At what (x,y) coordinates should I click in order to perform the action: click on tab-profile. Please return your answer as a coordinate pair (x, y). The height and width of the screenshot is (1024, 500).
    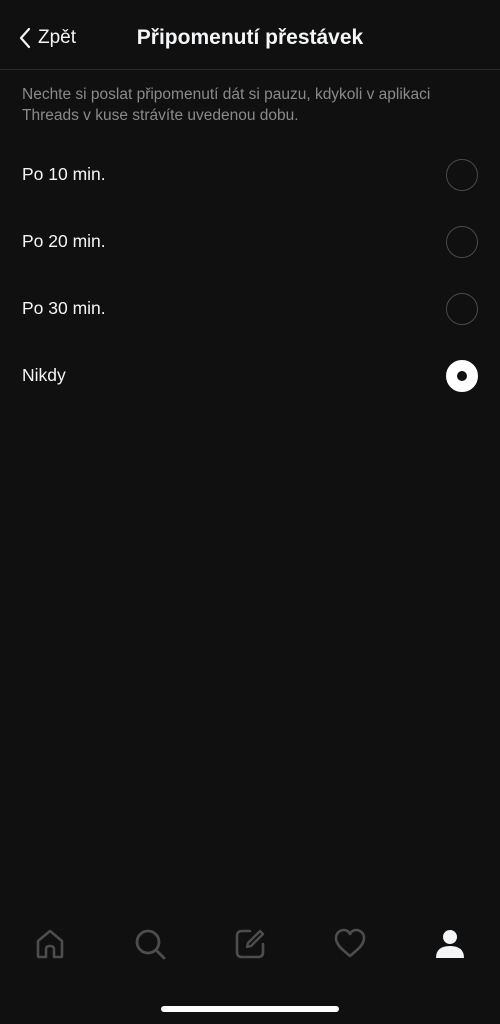
    Looking at the image, I should click on (450, 946).